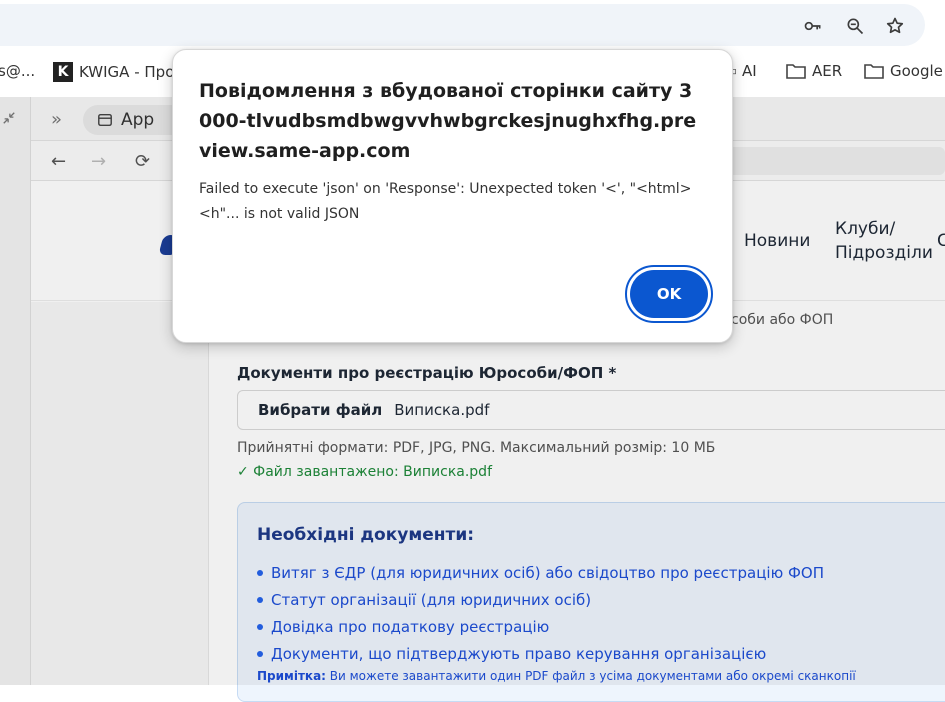  I want to click on file-upload-input: Вибрати файл Виписка.pdf, so click(591, 410).